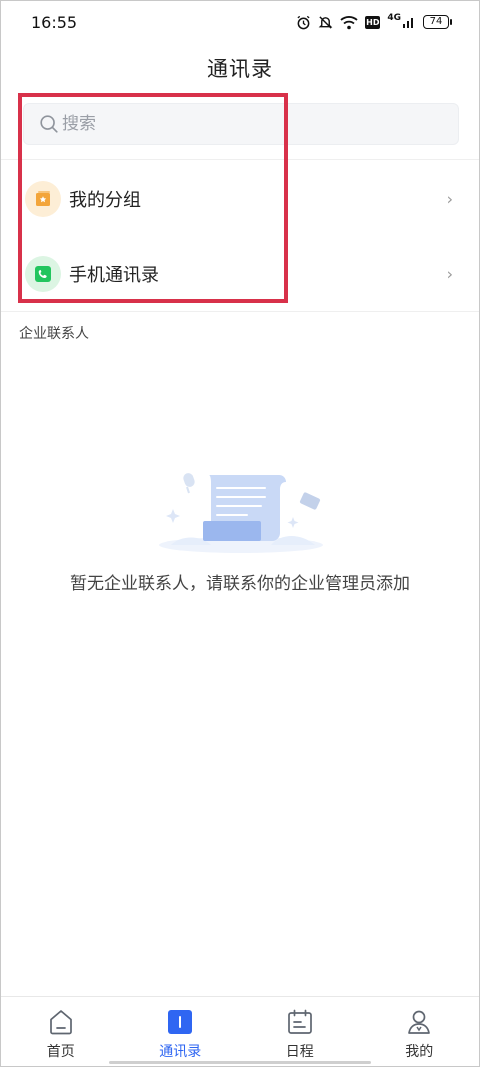 This screenshot has height=1067, width=480. What do you see at coordinates (43, 199) in the screenshot?
I see `group-star-icon` at bounding box center [43, 199].